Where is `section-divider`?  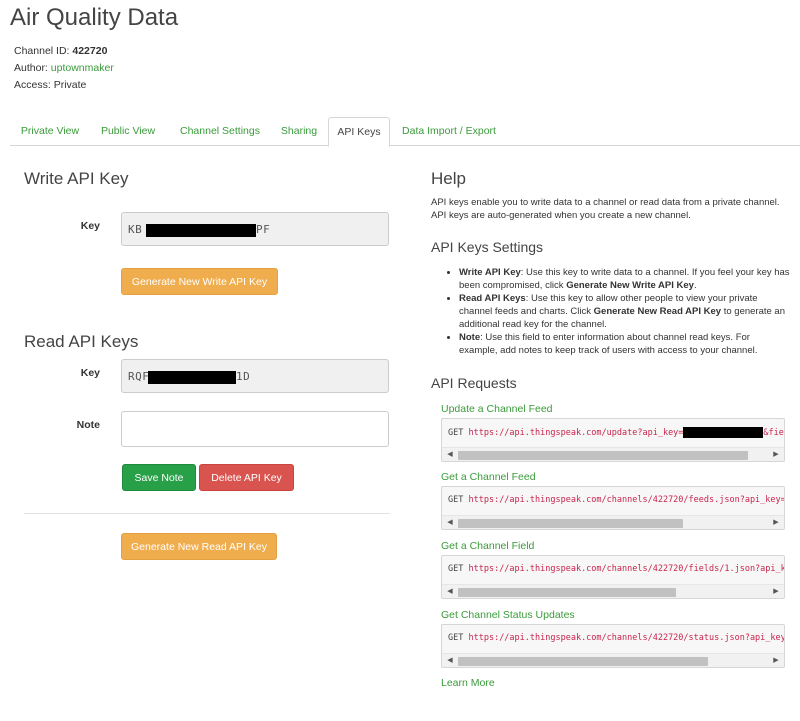 section-divider is located at coordinates (207, 513).